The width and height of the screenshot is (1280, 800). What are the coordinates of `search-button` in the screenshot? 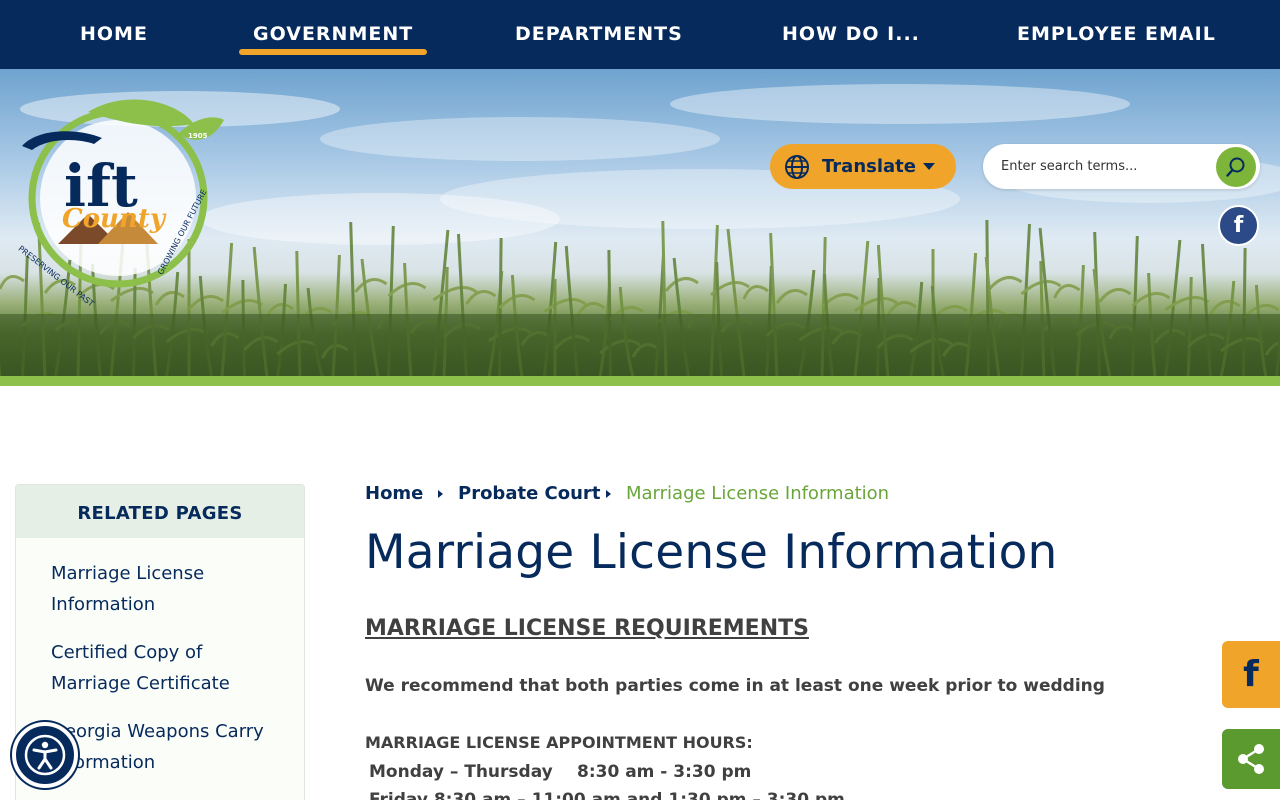 It's located at (1236, 167).